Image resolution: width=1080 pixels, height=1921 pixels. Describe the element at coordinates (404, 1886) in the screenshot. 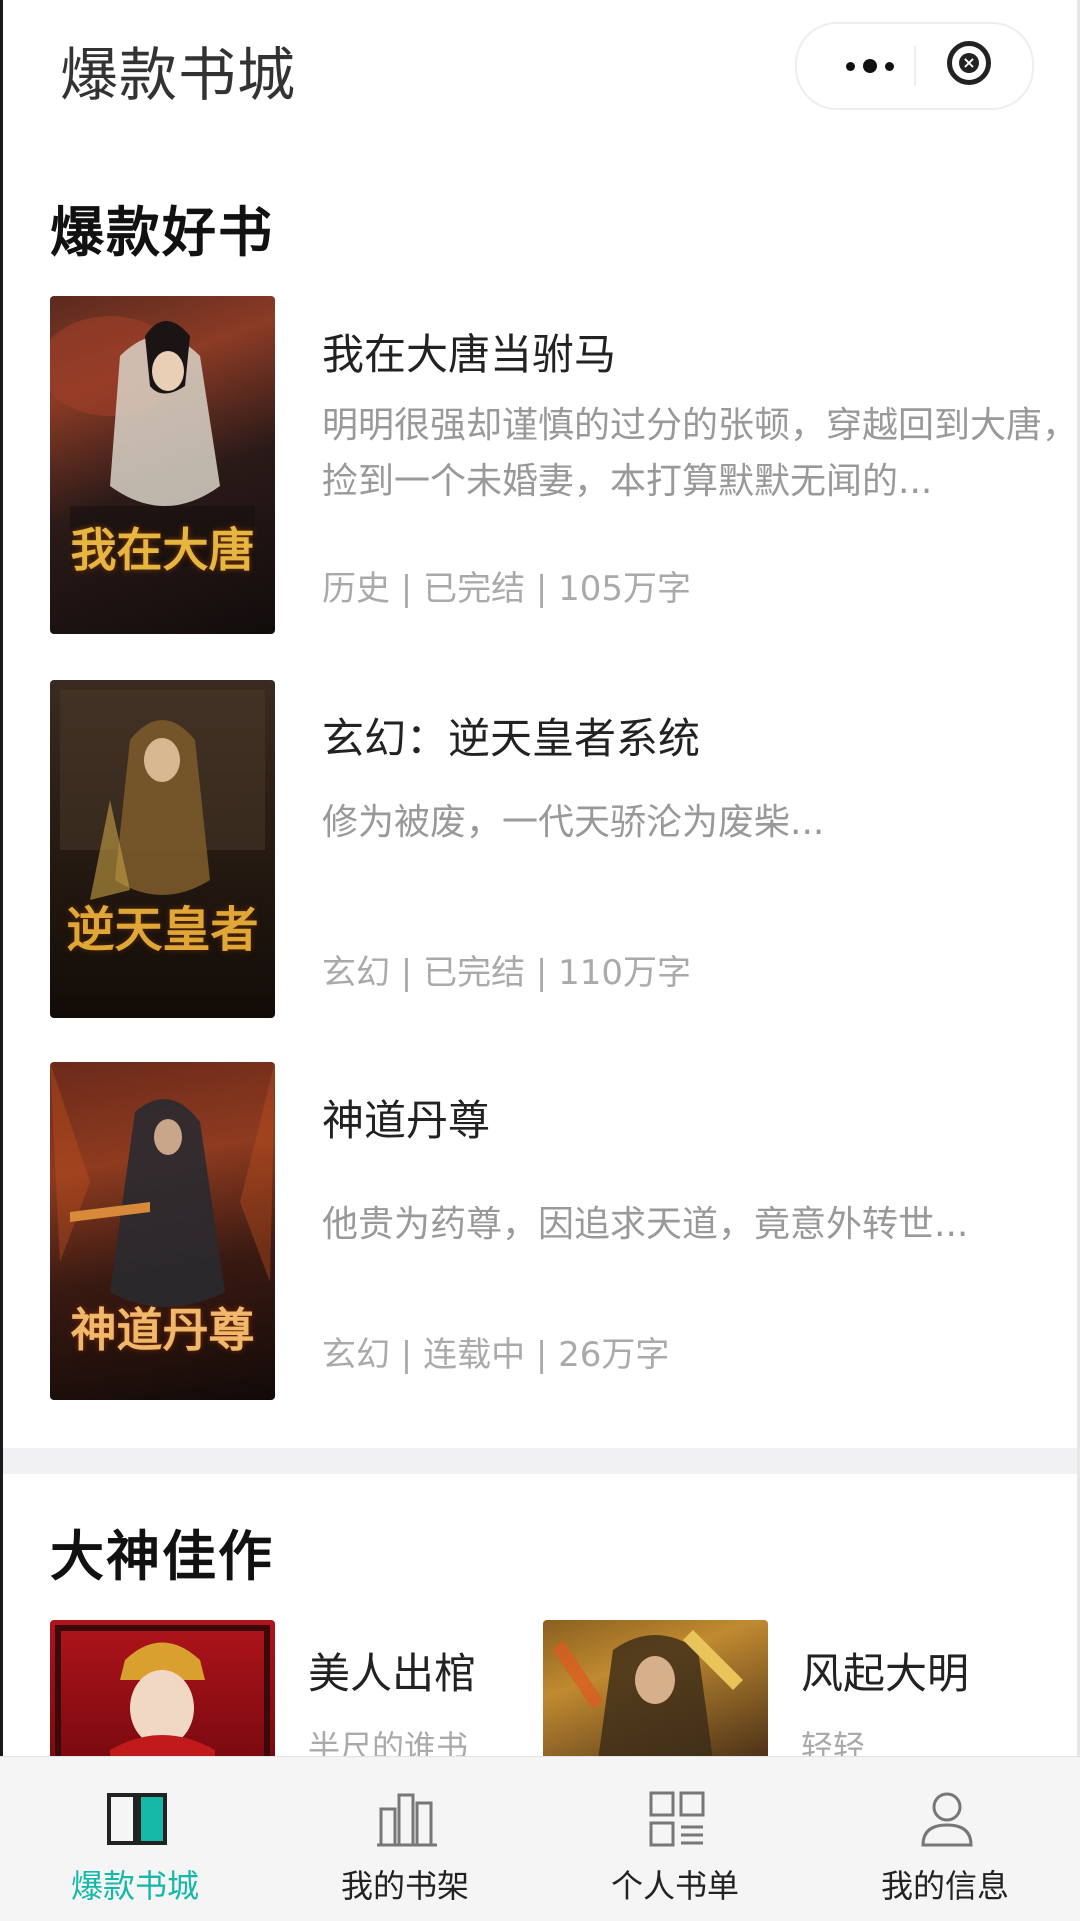

I see `tab-label: 我的书架` at that location.